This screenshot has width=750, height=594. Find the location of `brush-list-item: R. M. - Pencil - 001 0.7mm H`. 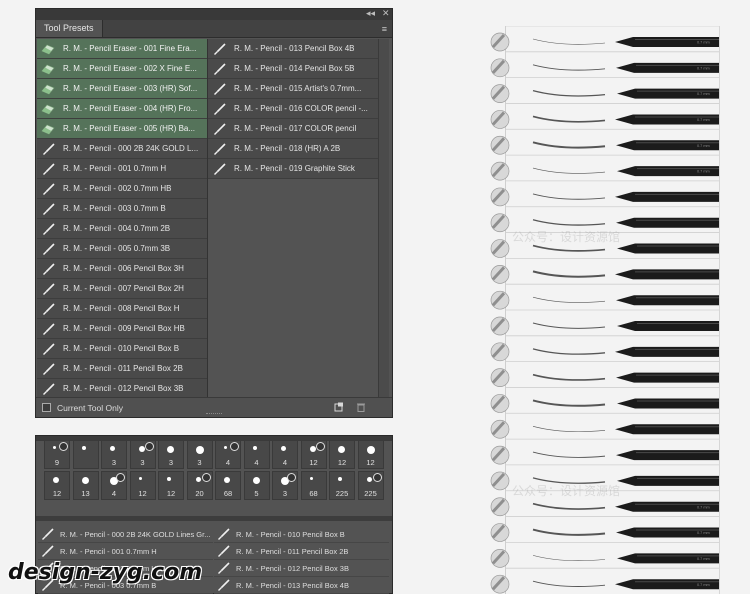

brush-list-item: R. M. - Pencil - 001 0.7mm H is located at coordinates (125, 551).